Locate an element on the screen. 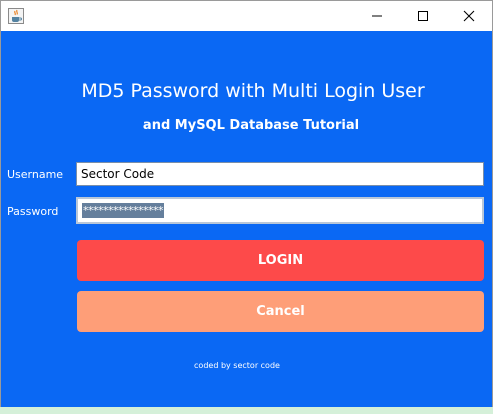 This screenshot has height=414, width=493. cancel-button: Cancel is located at coordinates (280, 311).